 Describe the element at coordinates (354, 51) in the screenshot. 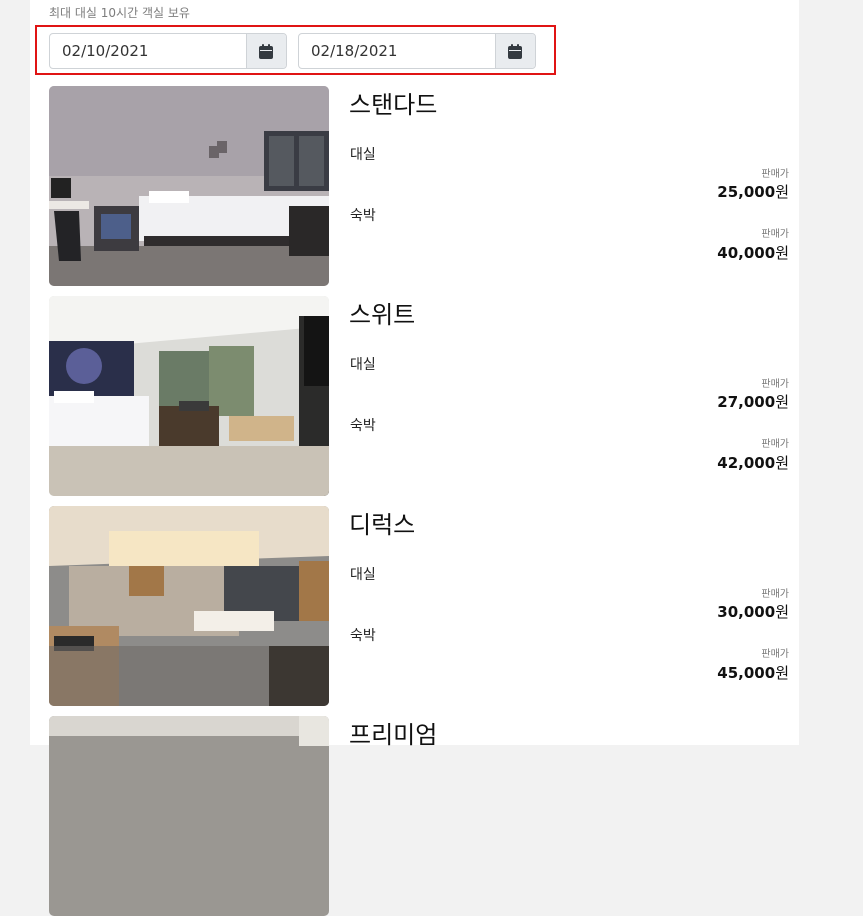

I see `checkout-date-input: 02/18/2021` at that location.